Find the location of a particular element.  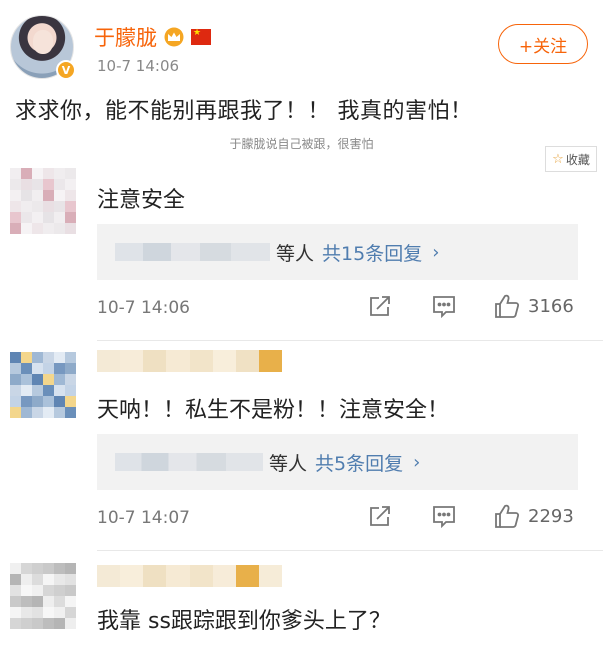

comment-time: 10-7 14:07 is located at coordinates (143, 518).